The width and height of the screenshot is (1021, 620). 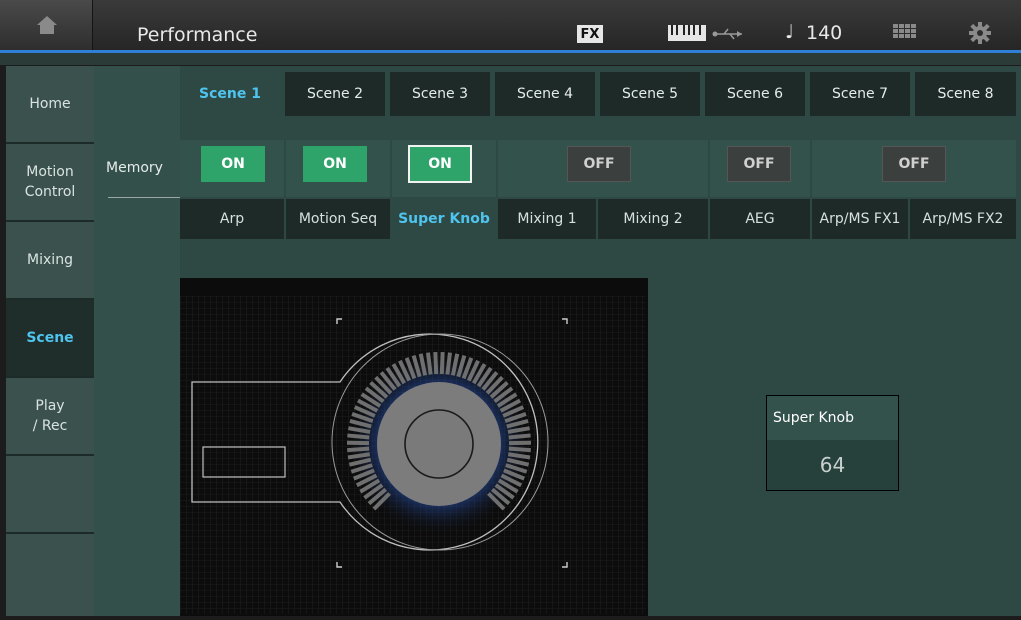 I want to click on memory-arp-ms-fx-toggle: OFF, so click(x=914, y=164).